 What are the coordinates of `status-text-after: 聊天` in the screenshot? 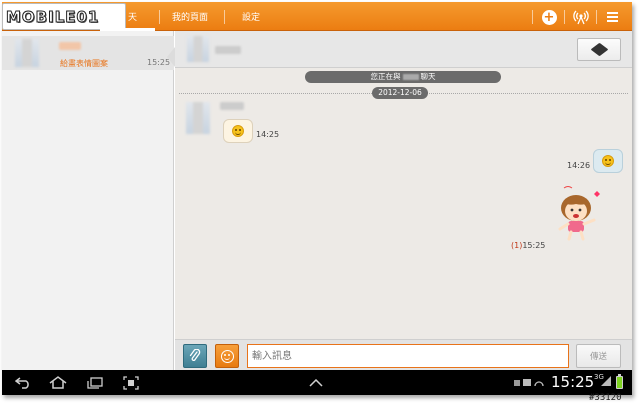 It's located at (428, 76).